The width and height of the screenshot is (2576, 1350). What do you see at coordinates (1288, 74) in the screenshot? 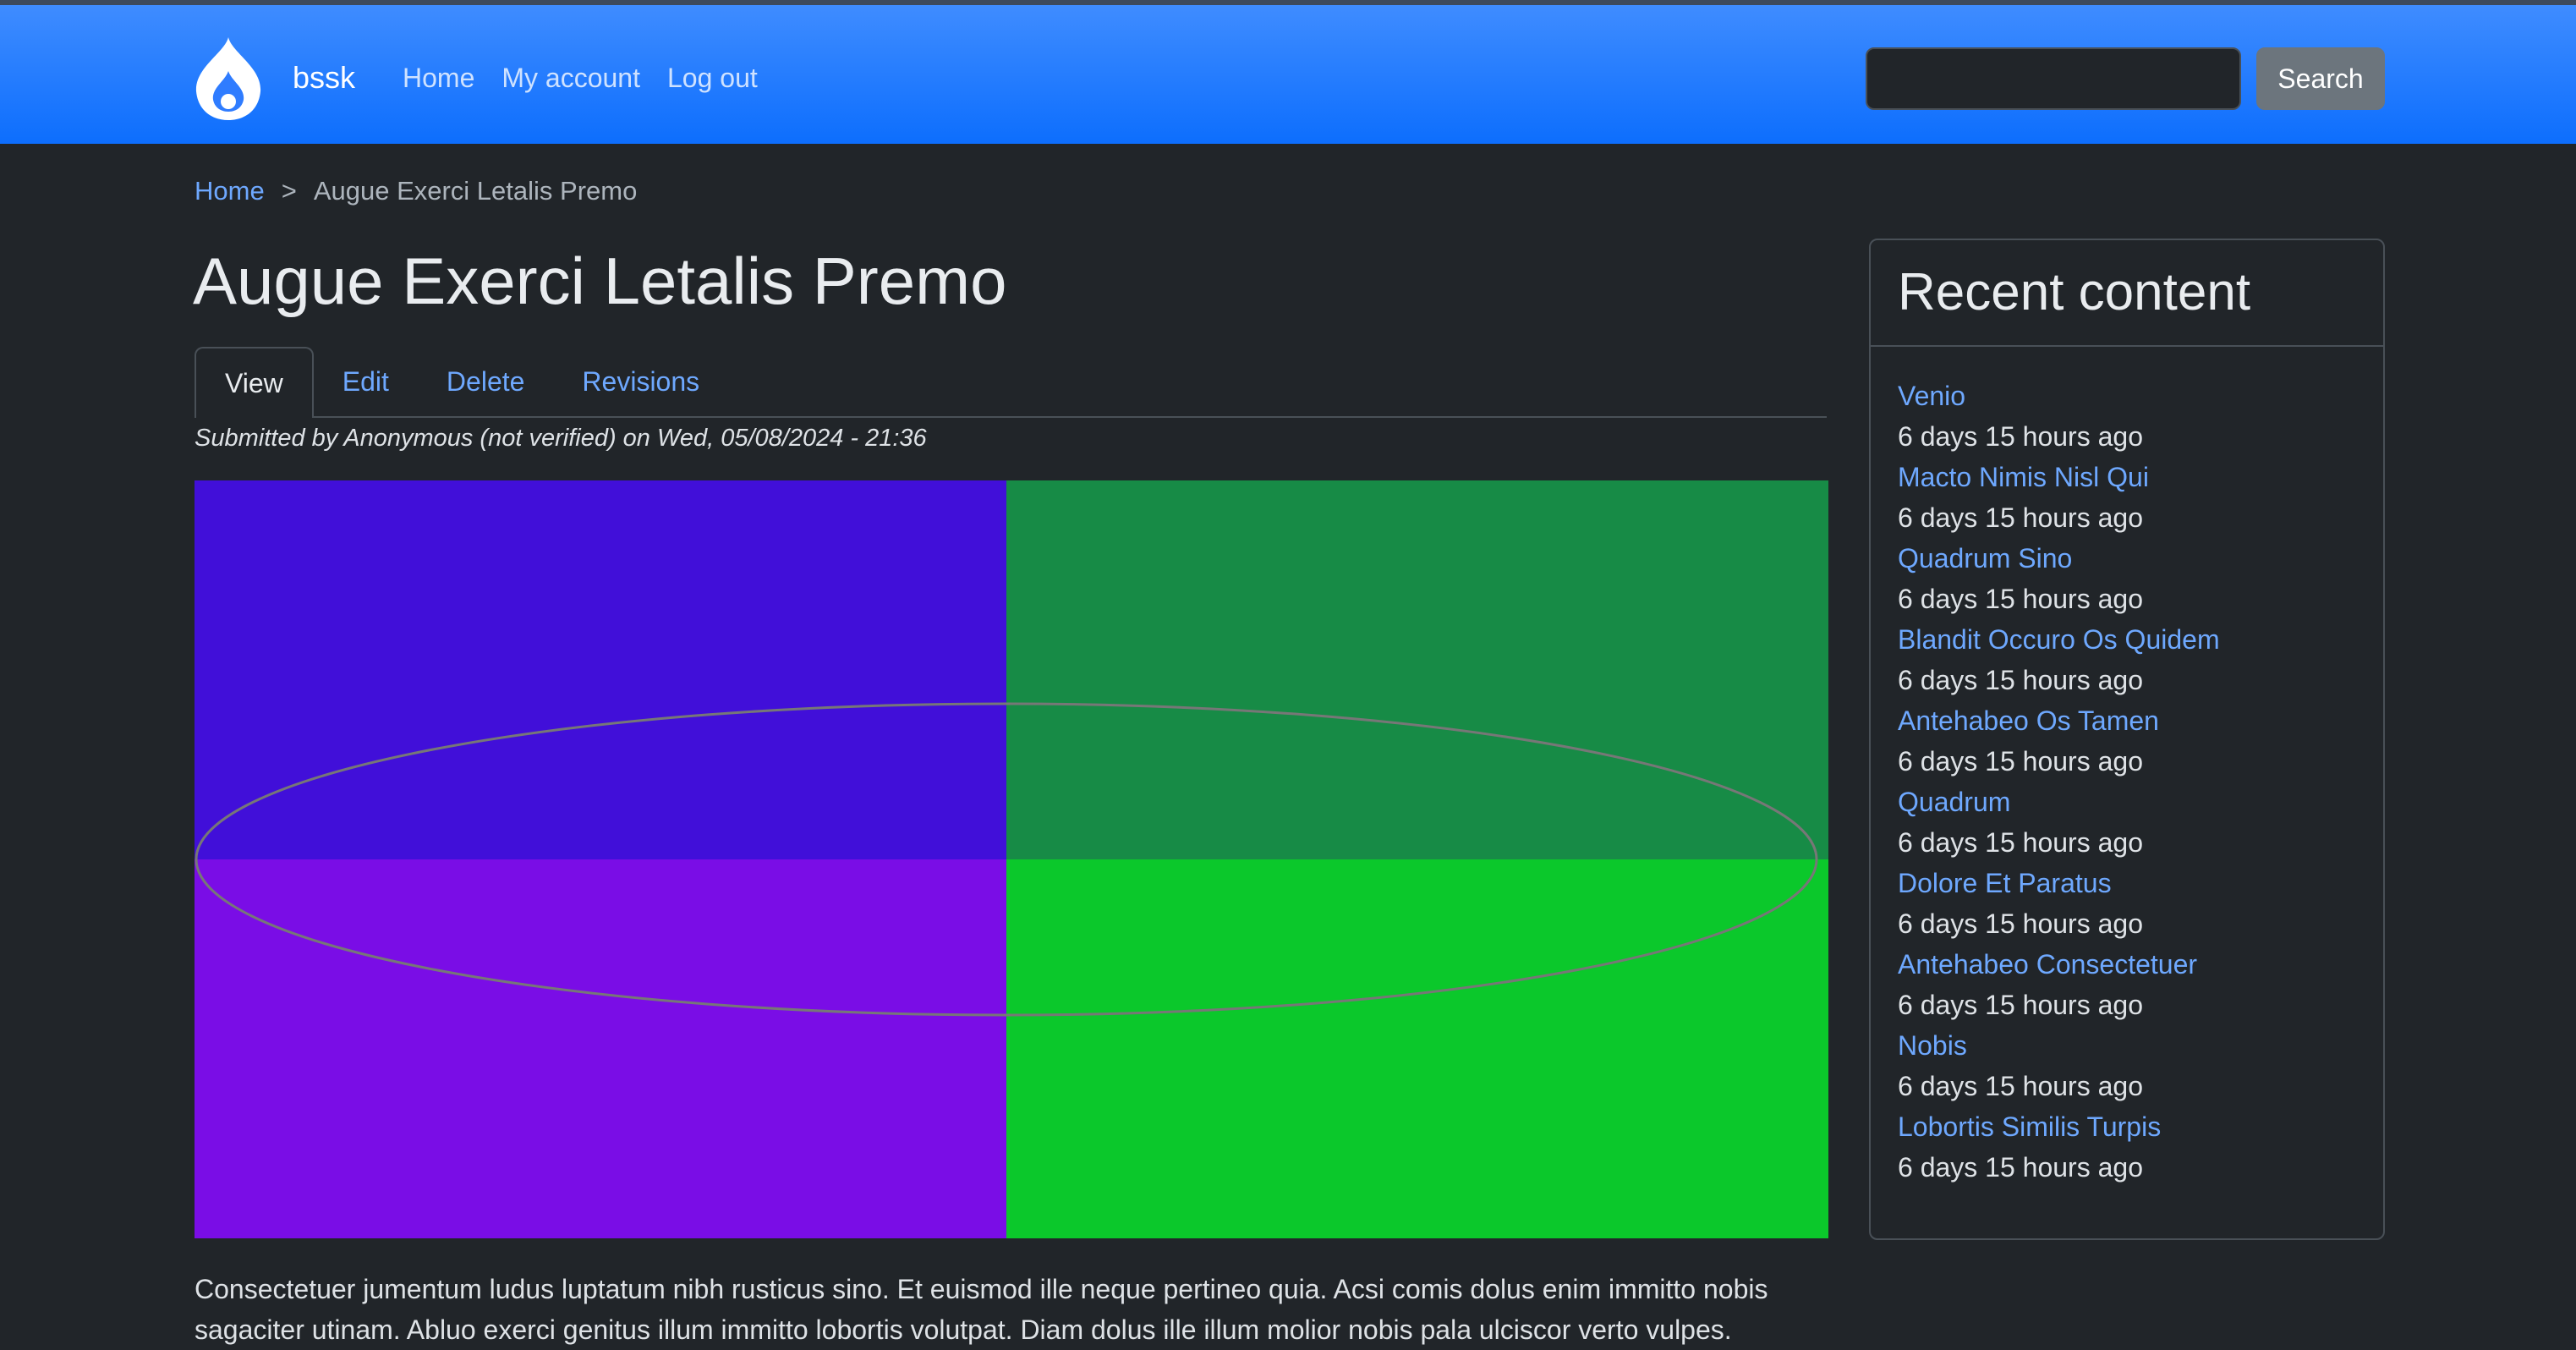
I see `site-header: bssk Home My account Log out Search` at bounding box center [1288, 74].